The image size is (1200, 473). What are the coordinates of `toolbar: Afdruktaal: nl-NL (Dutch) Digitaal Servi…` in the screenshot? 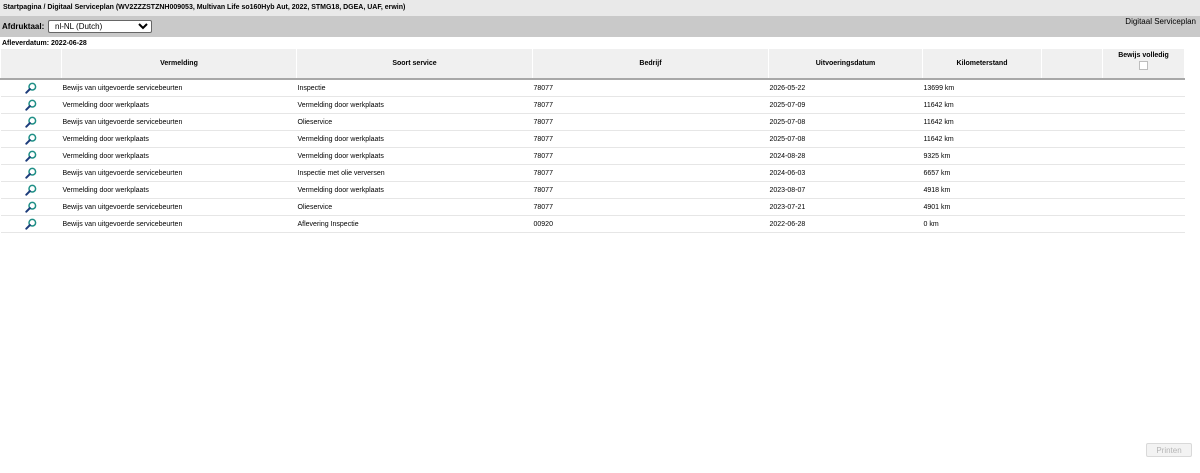 It's located at (600, 26).